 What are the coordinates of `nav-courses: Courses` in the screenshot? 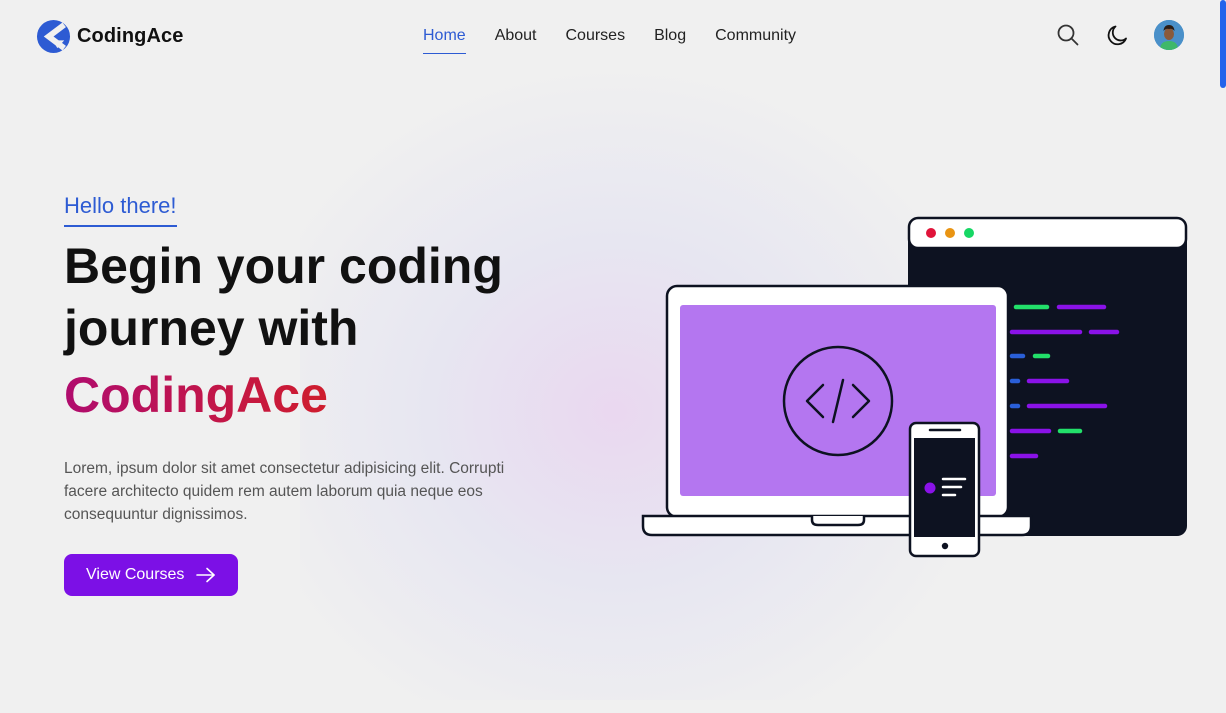 It's located at (596, 40).